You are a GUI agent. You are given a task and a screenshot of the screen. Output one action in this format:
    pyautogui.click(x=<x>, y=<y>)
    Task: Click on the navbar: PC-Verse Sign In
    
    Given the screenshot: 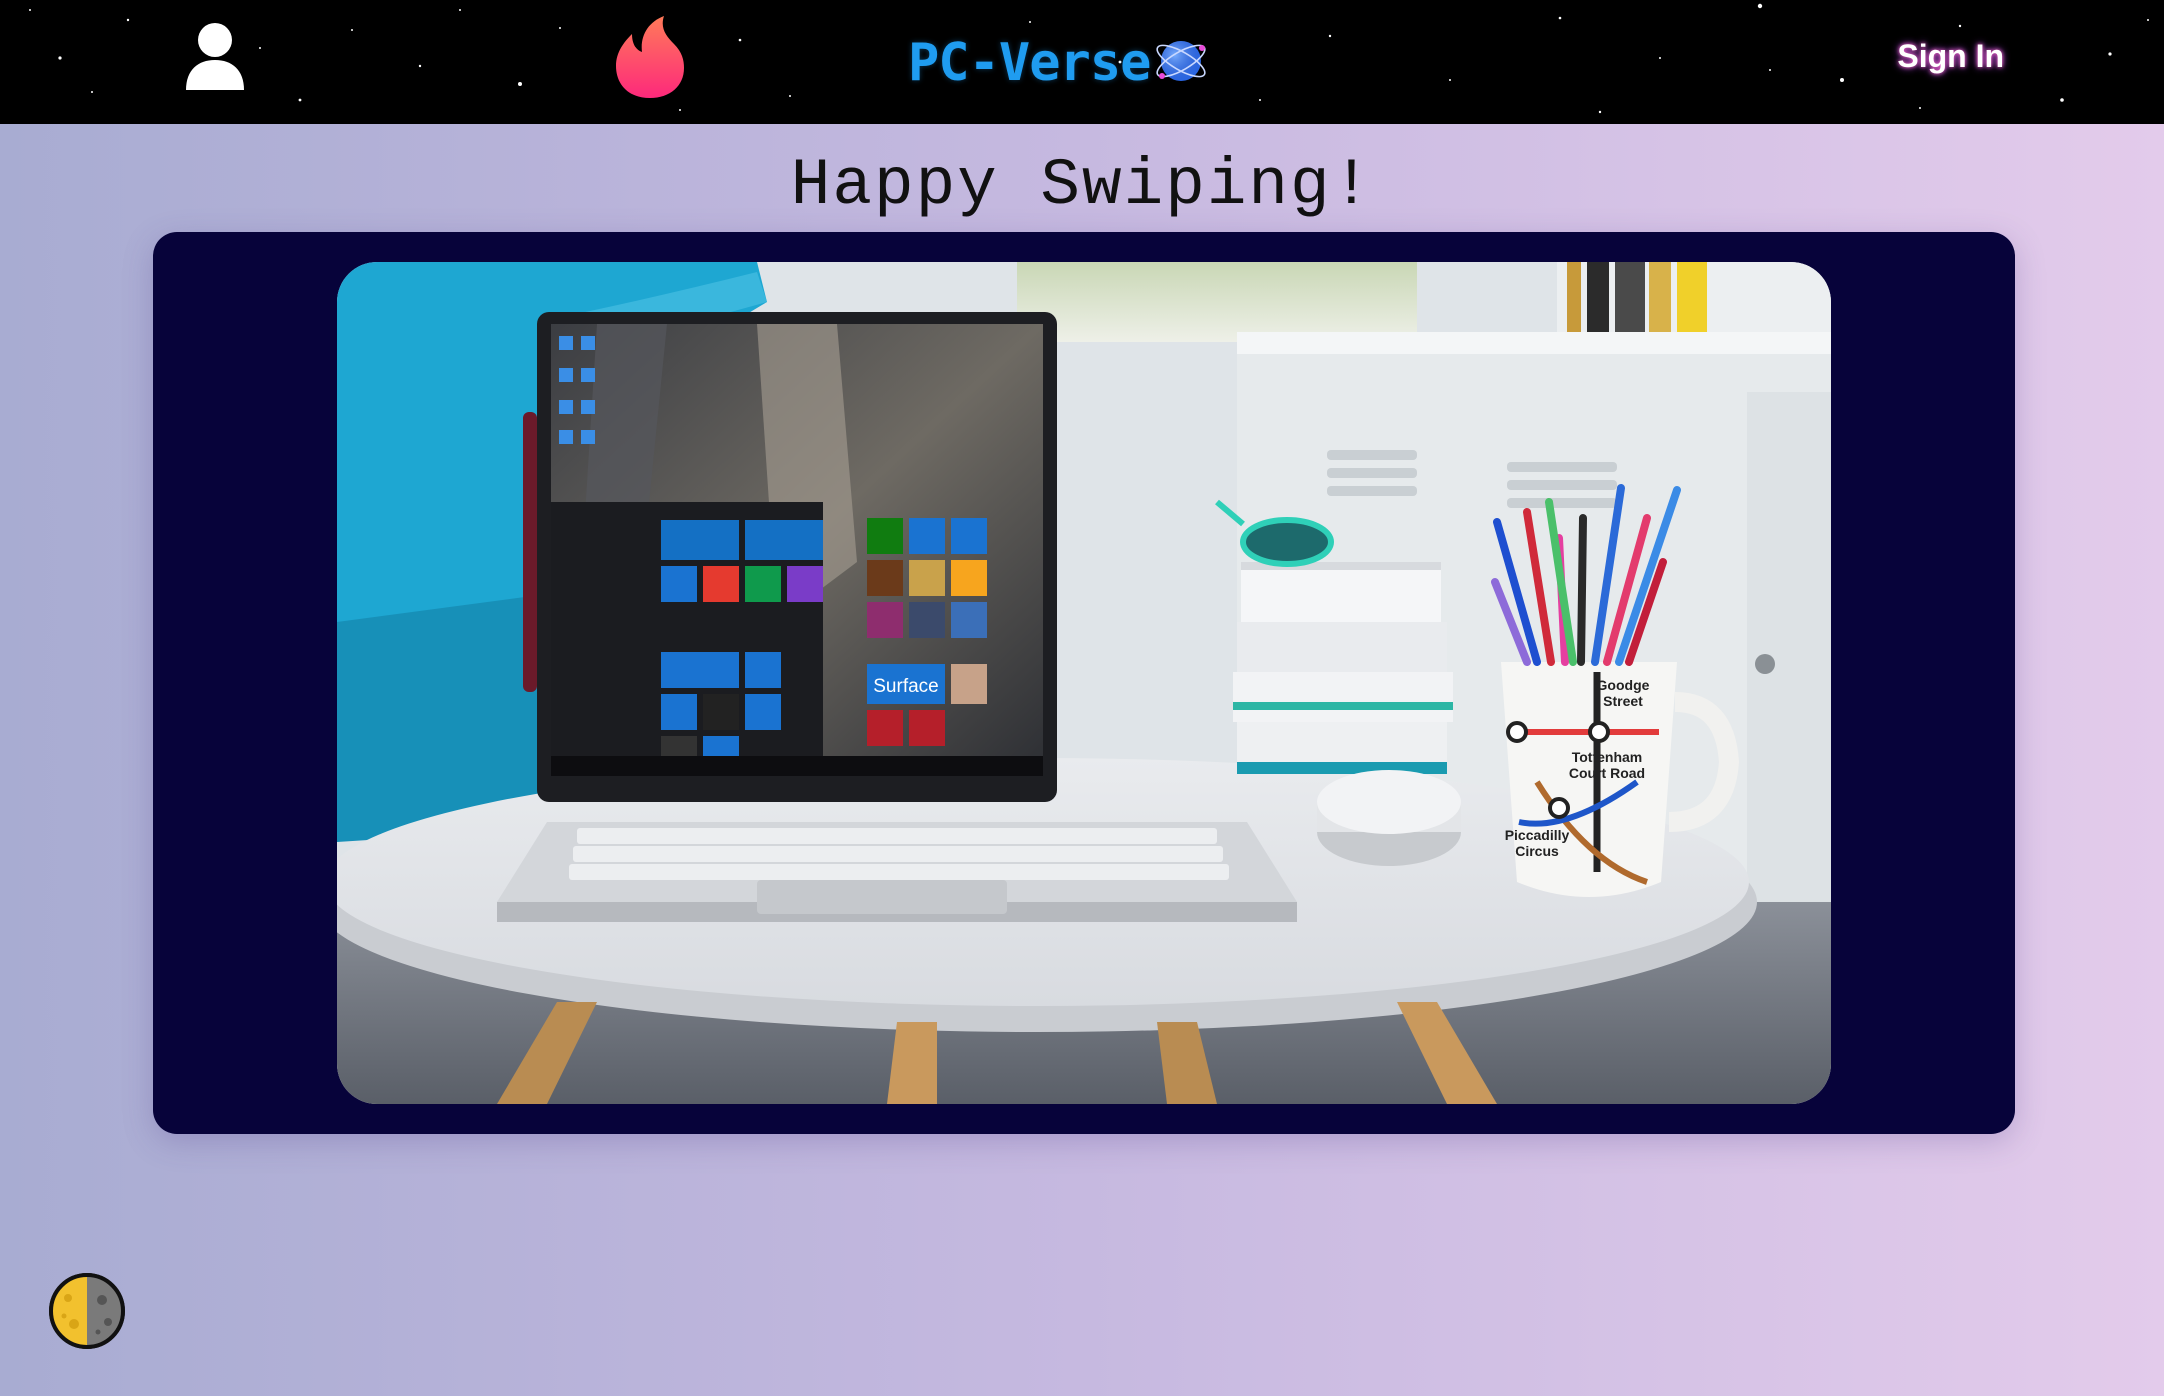 What is the action you would take?
    pyautogui.click(x=1082, y=62)
    